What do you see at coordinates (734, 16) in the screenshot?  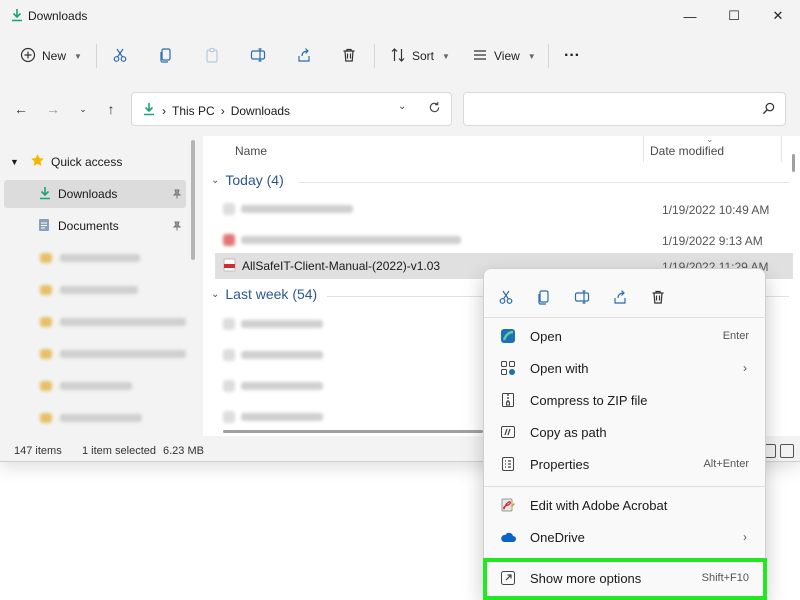 I see `maximize-button: ☐` at bounding box center [734, 16].